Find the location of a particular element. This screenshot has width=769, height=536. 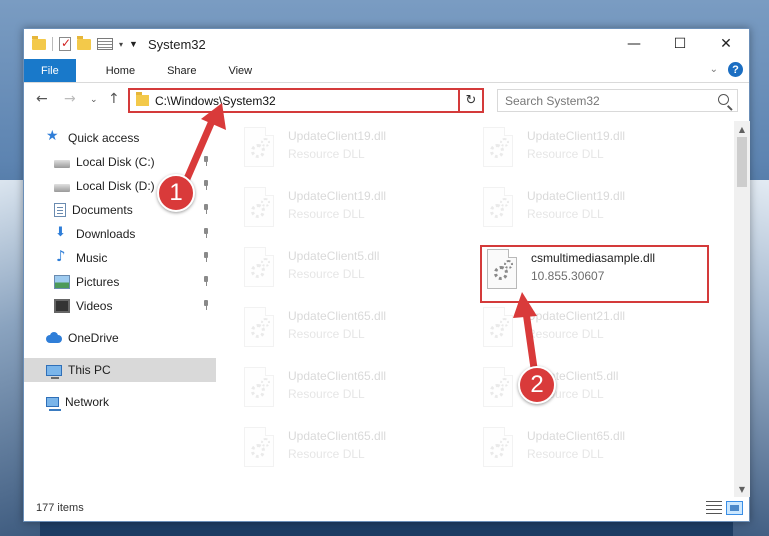

callout-number-2: 2 is located at coordinates (537, 385).